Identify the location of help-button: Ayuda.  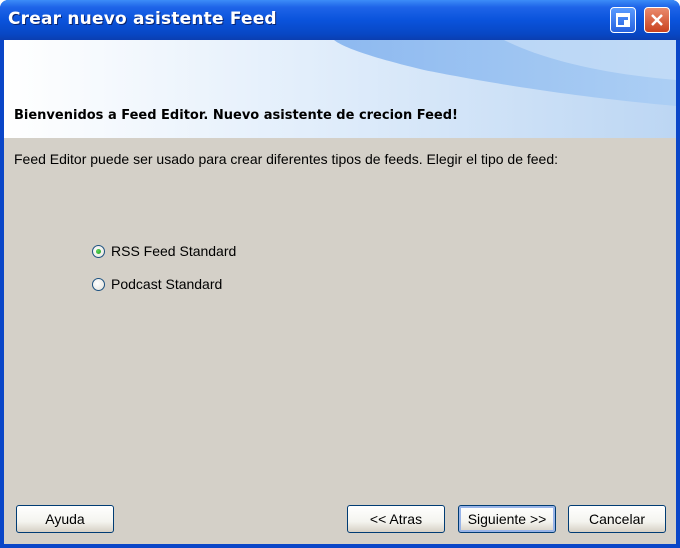
(65, 519).